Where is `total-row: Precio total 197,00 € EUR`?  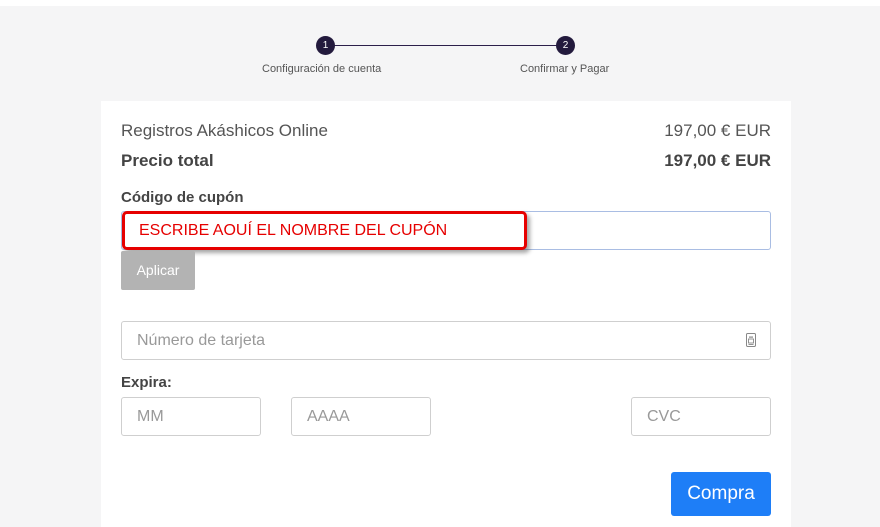 total-row: Precio total 197,00 € EUR is located at coordinates (446, 161).